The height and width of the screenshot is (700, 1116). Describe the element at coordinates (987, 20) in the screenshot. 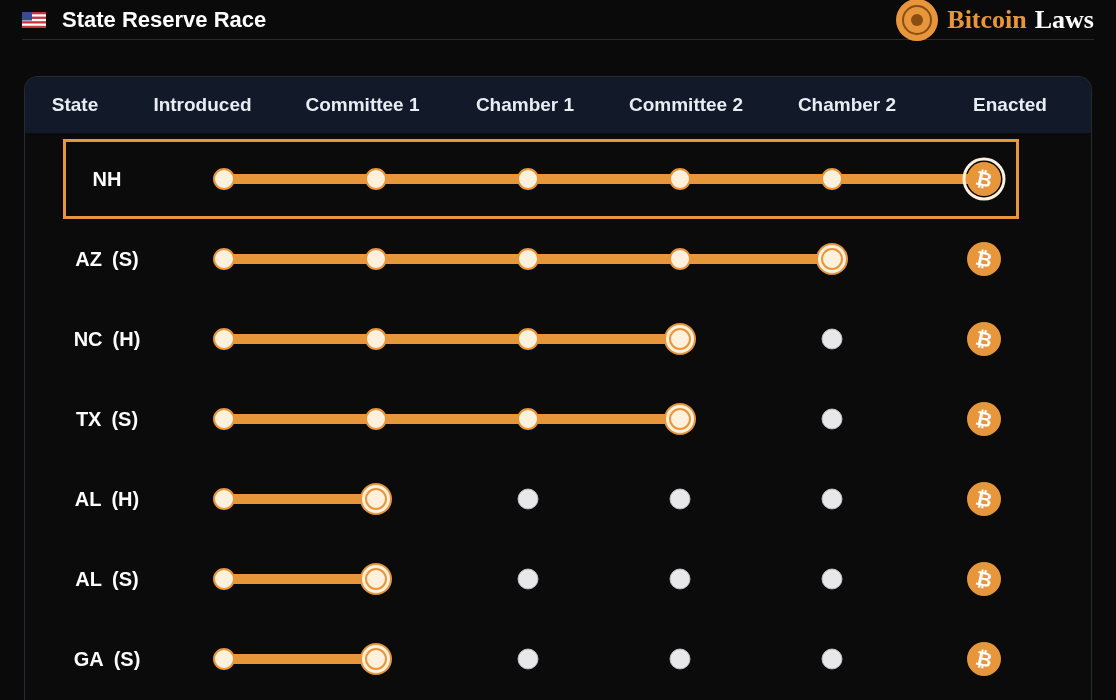

I see `brand-name: Bitcoin` at that location.